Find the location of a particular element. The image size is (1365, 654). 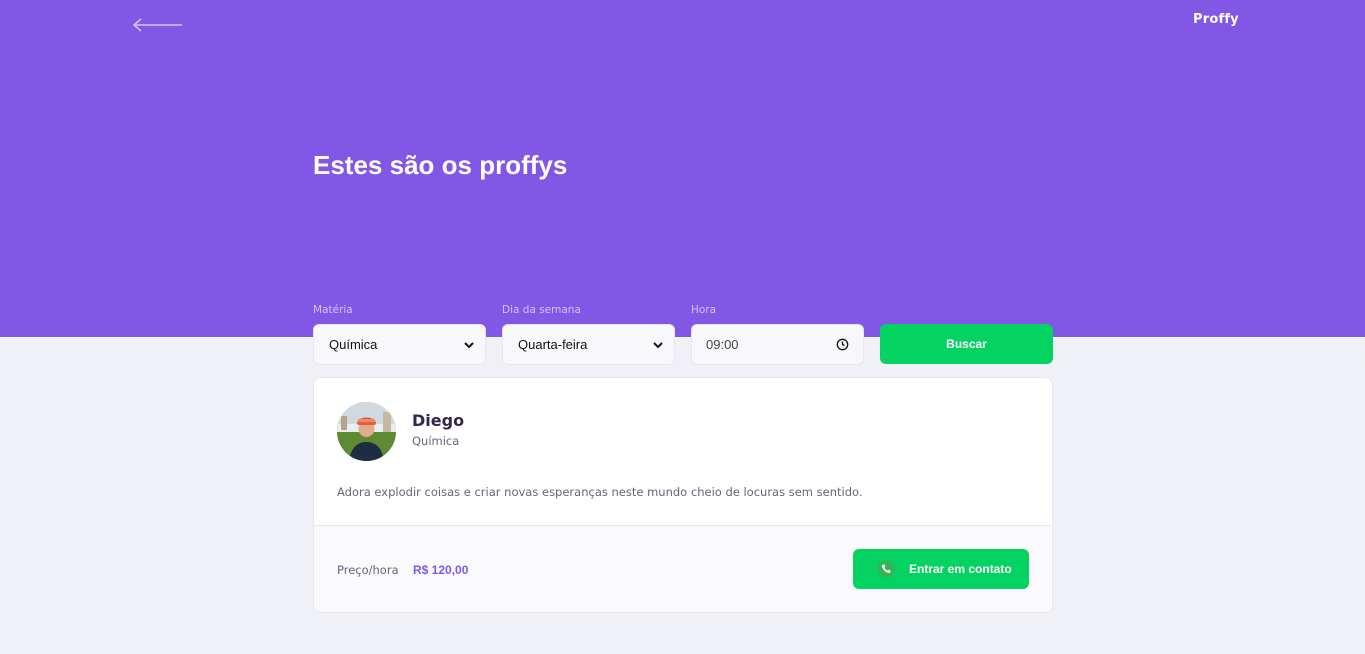

card-footer: Preço/hora R$ 120,00 Entrar em contato is located at coordinates (683, 568).